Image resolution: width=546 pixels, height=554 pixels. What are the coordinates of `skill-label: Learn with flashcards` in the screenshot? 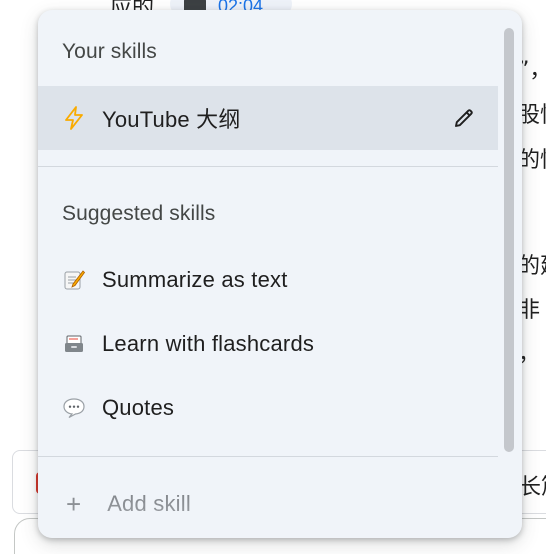 It's located at (208, 343).